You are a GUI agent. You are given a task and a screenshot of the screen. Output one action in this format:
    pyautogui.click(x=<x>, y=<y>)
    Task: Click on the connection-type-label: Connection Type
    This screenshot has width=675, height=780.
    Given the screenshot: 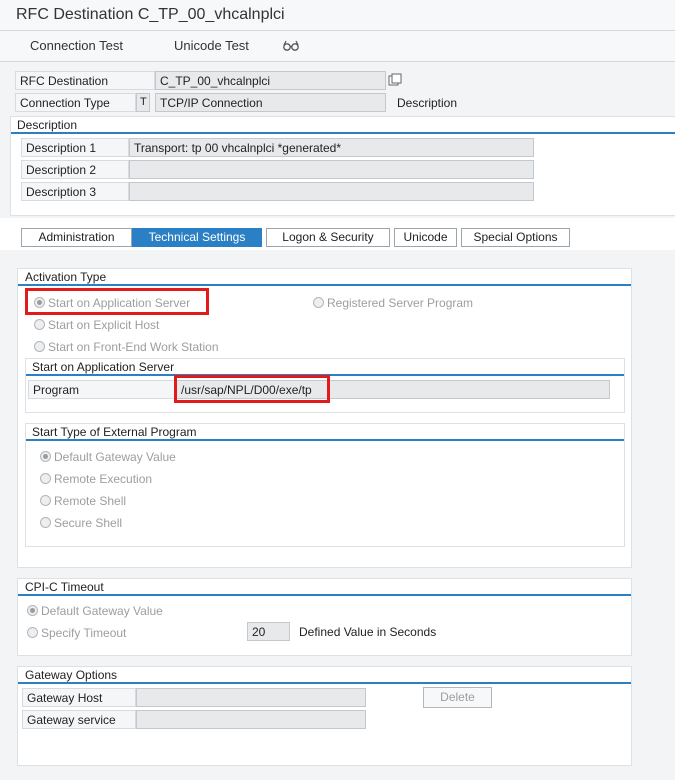 What is the action you would take?
    pyautogui.click(x=75, y=102)
    